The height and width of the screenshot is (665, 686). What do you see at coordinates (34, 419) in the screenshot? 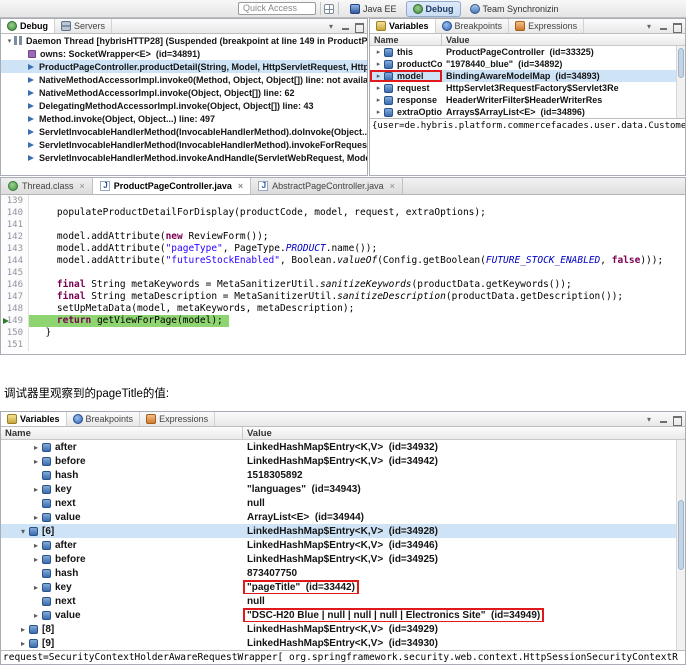
I see `bottom-view-tab-variables: Variables` at bounding box center [34, 419].